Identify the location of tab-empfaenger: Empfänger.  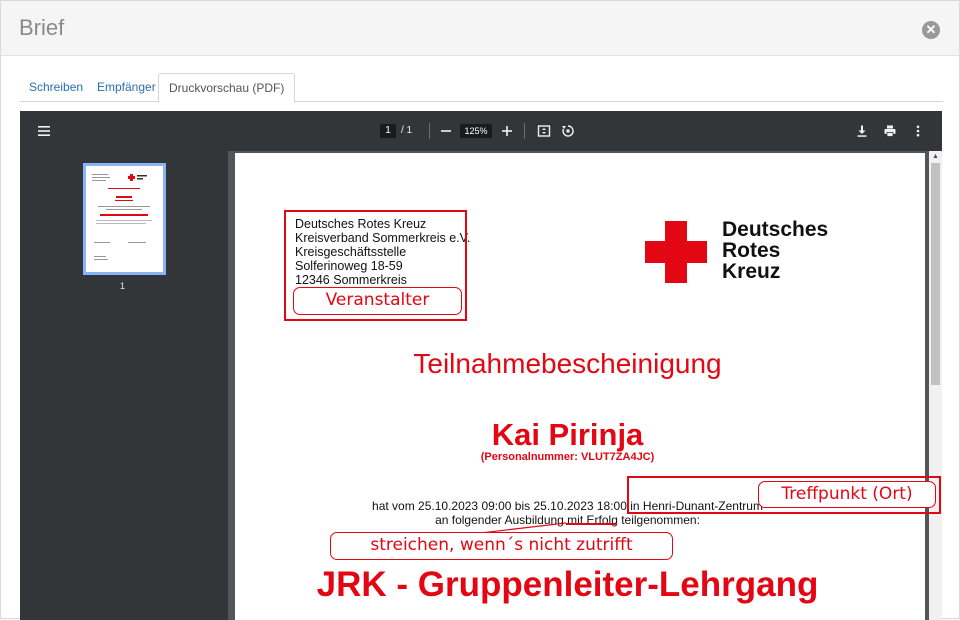
(126, 87).